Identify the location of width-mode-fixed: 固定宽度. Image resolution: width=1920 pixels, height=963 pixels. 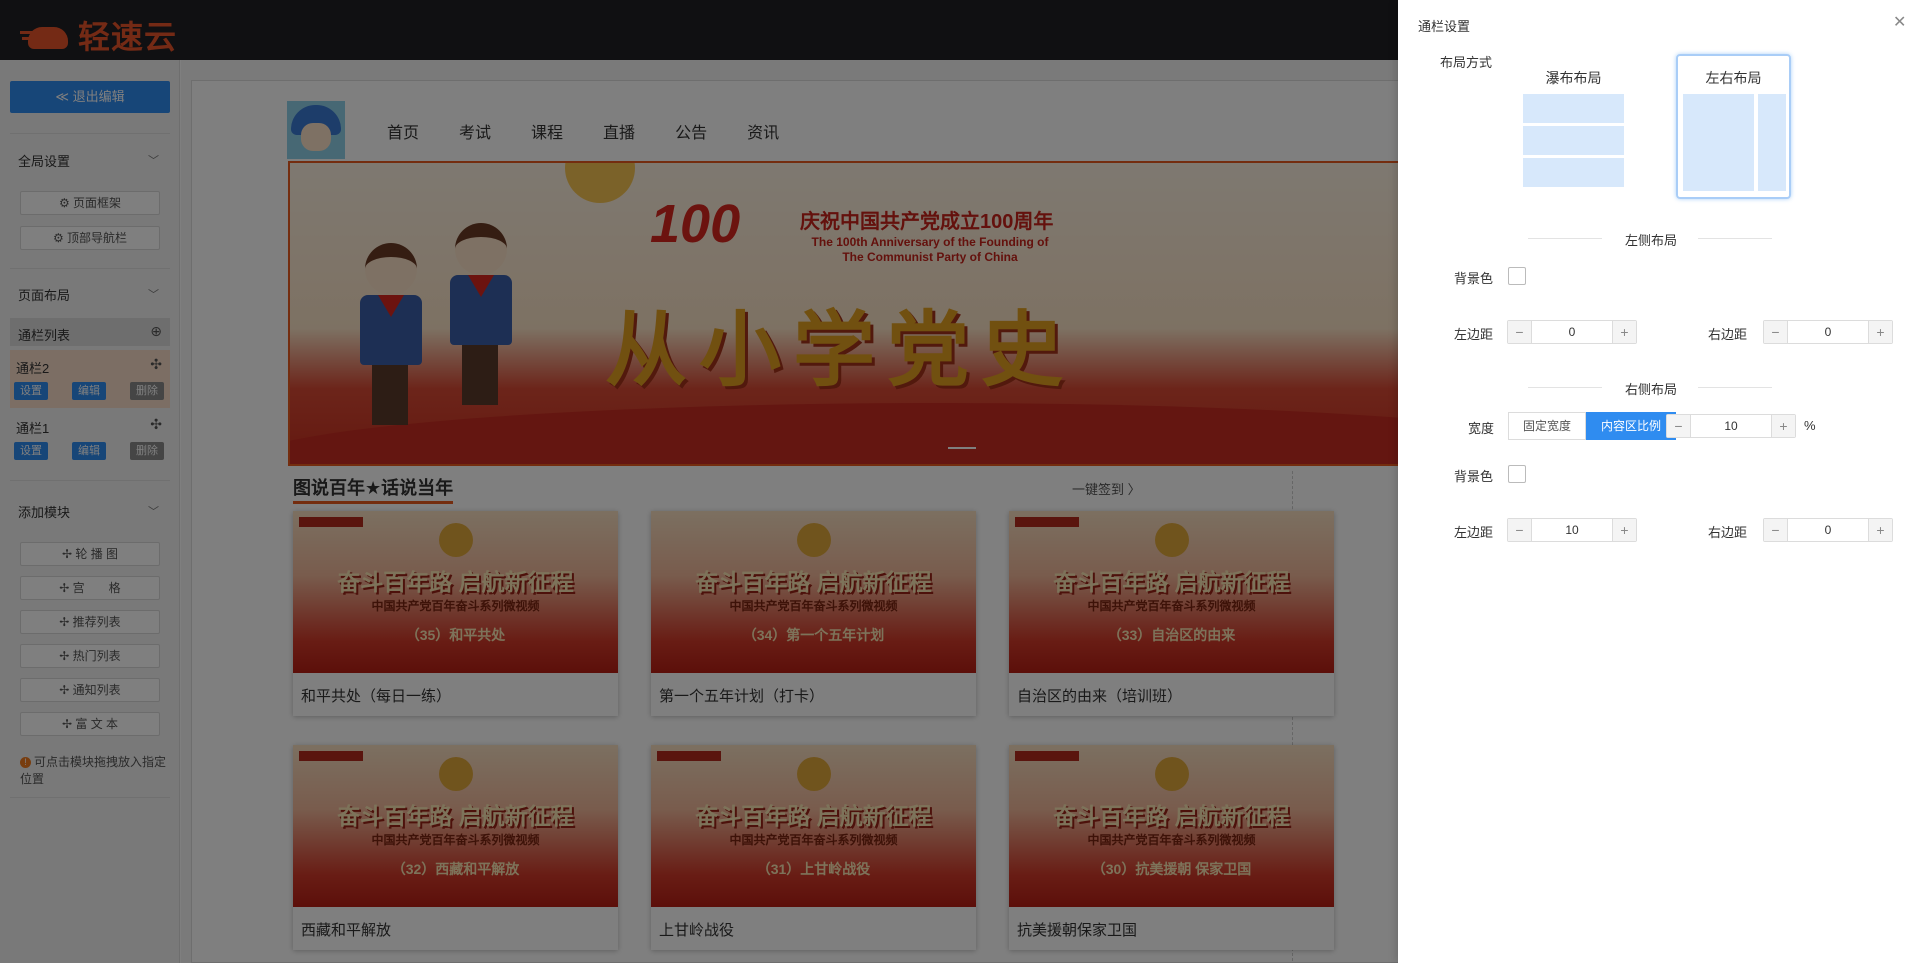
(1547, 426).